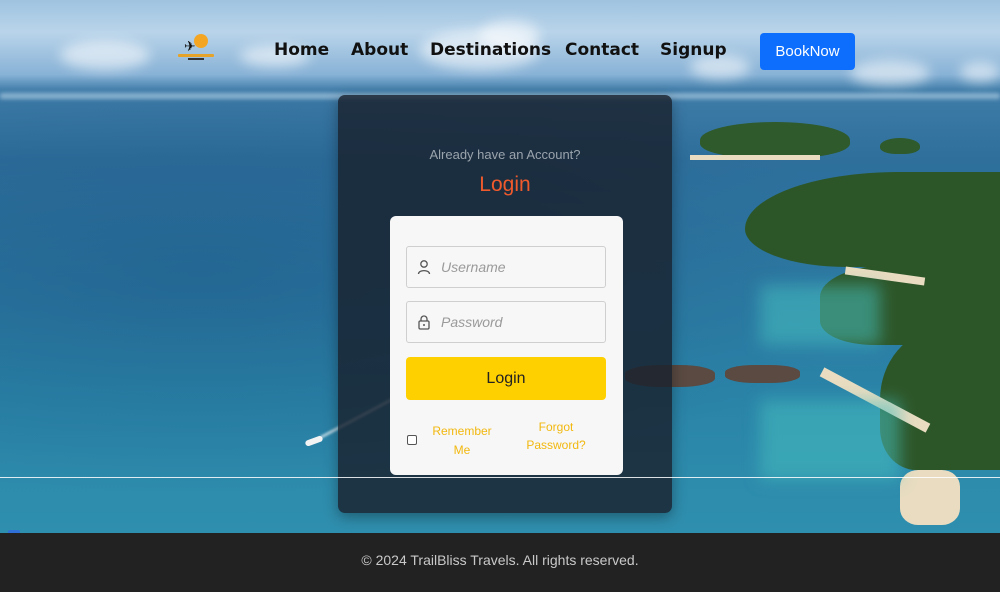 The image size is (1000, 592). Describe the element at coordinates (462, 440) in the screenshot. I see `remember-me-label: Remember Me` at that location.